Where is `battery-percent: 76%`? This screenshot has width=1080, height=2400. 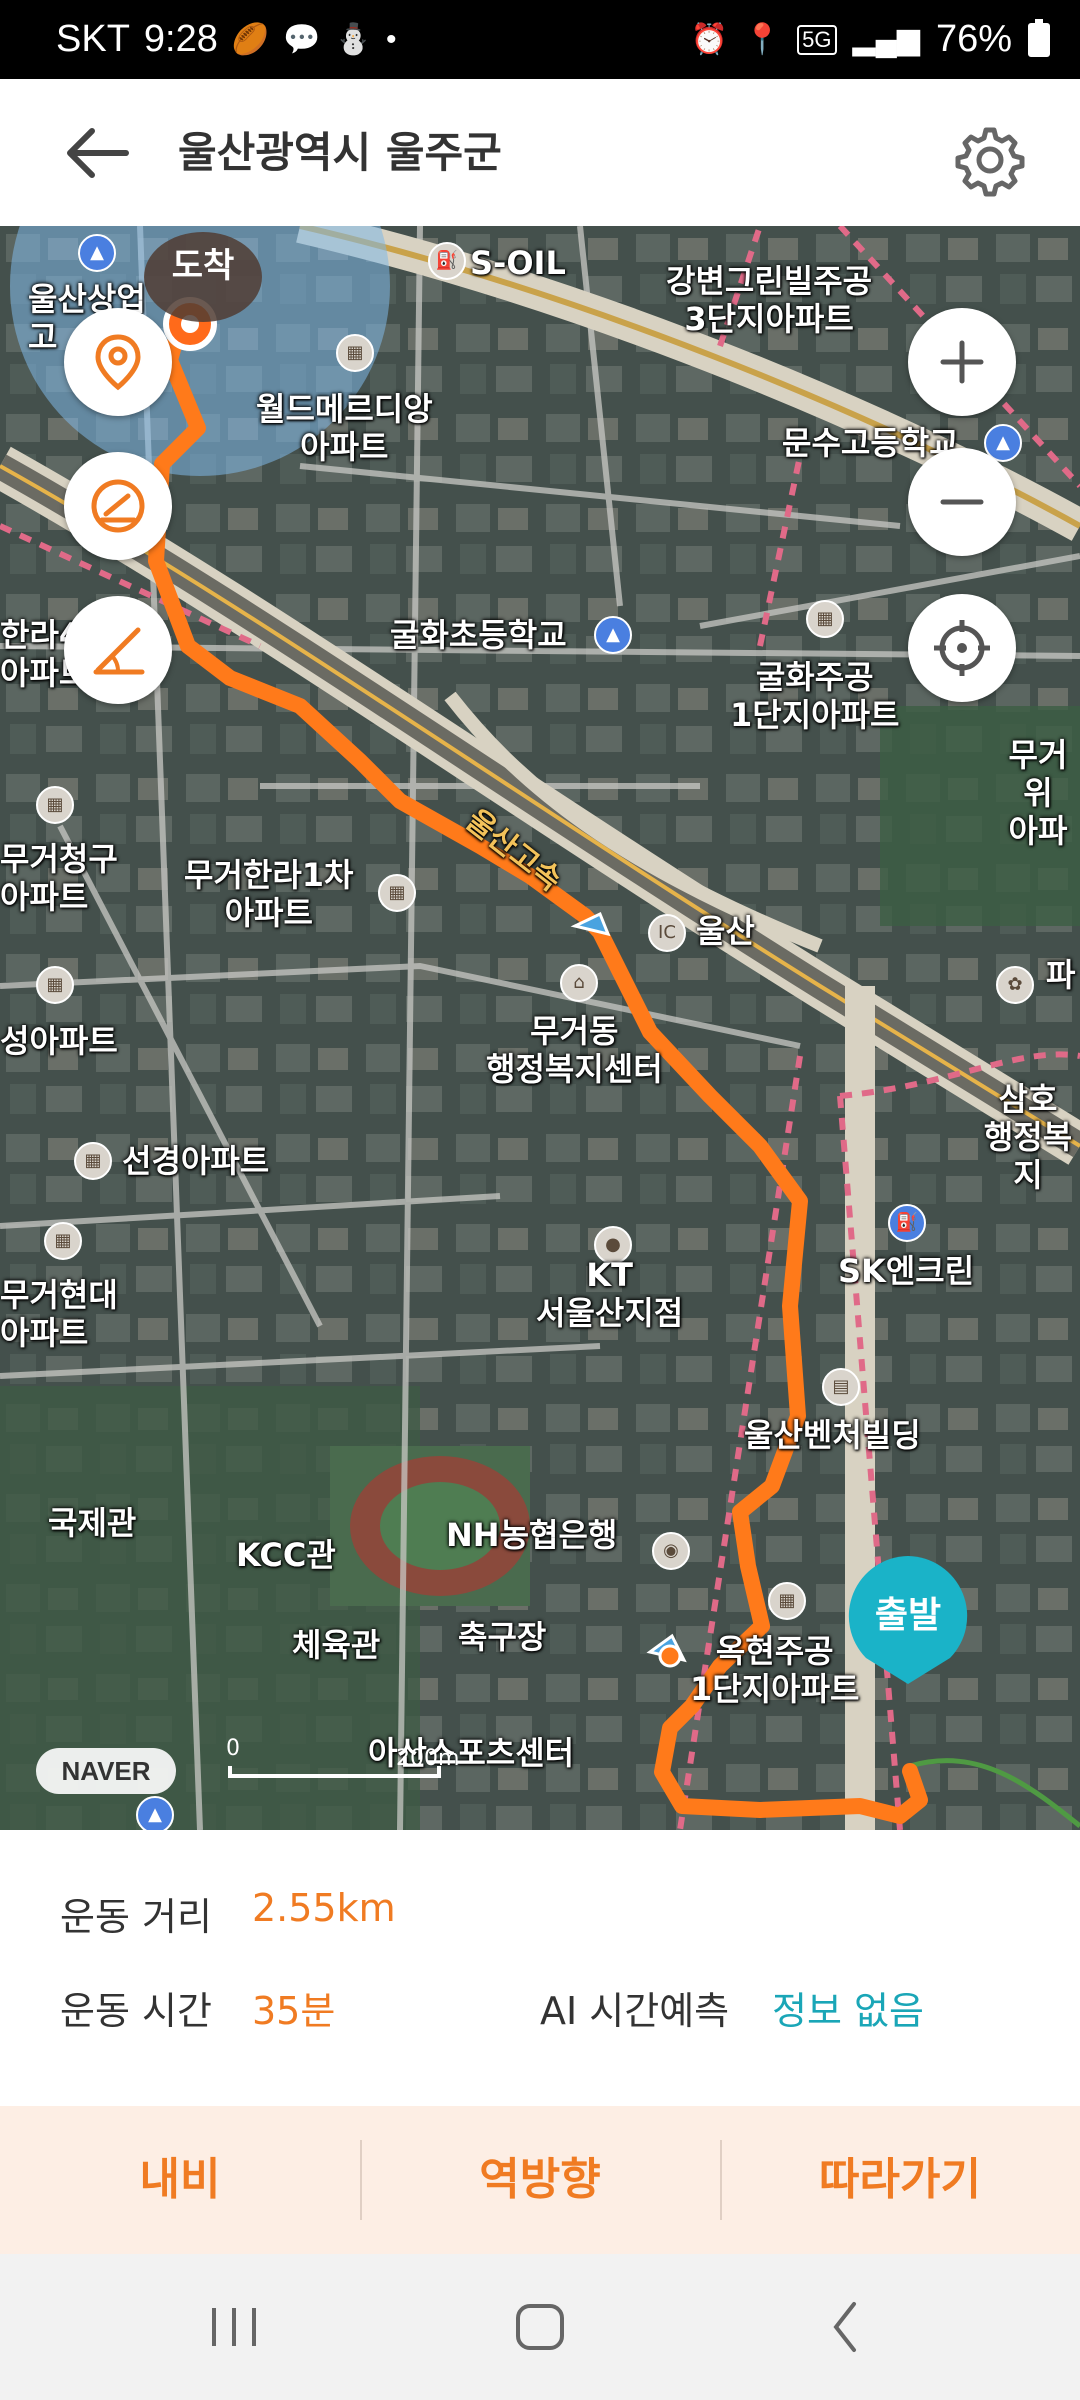
battery-percent: 76% is located at coordinates (973, 39).